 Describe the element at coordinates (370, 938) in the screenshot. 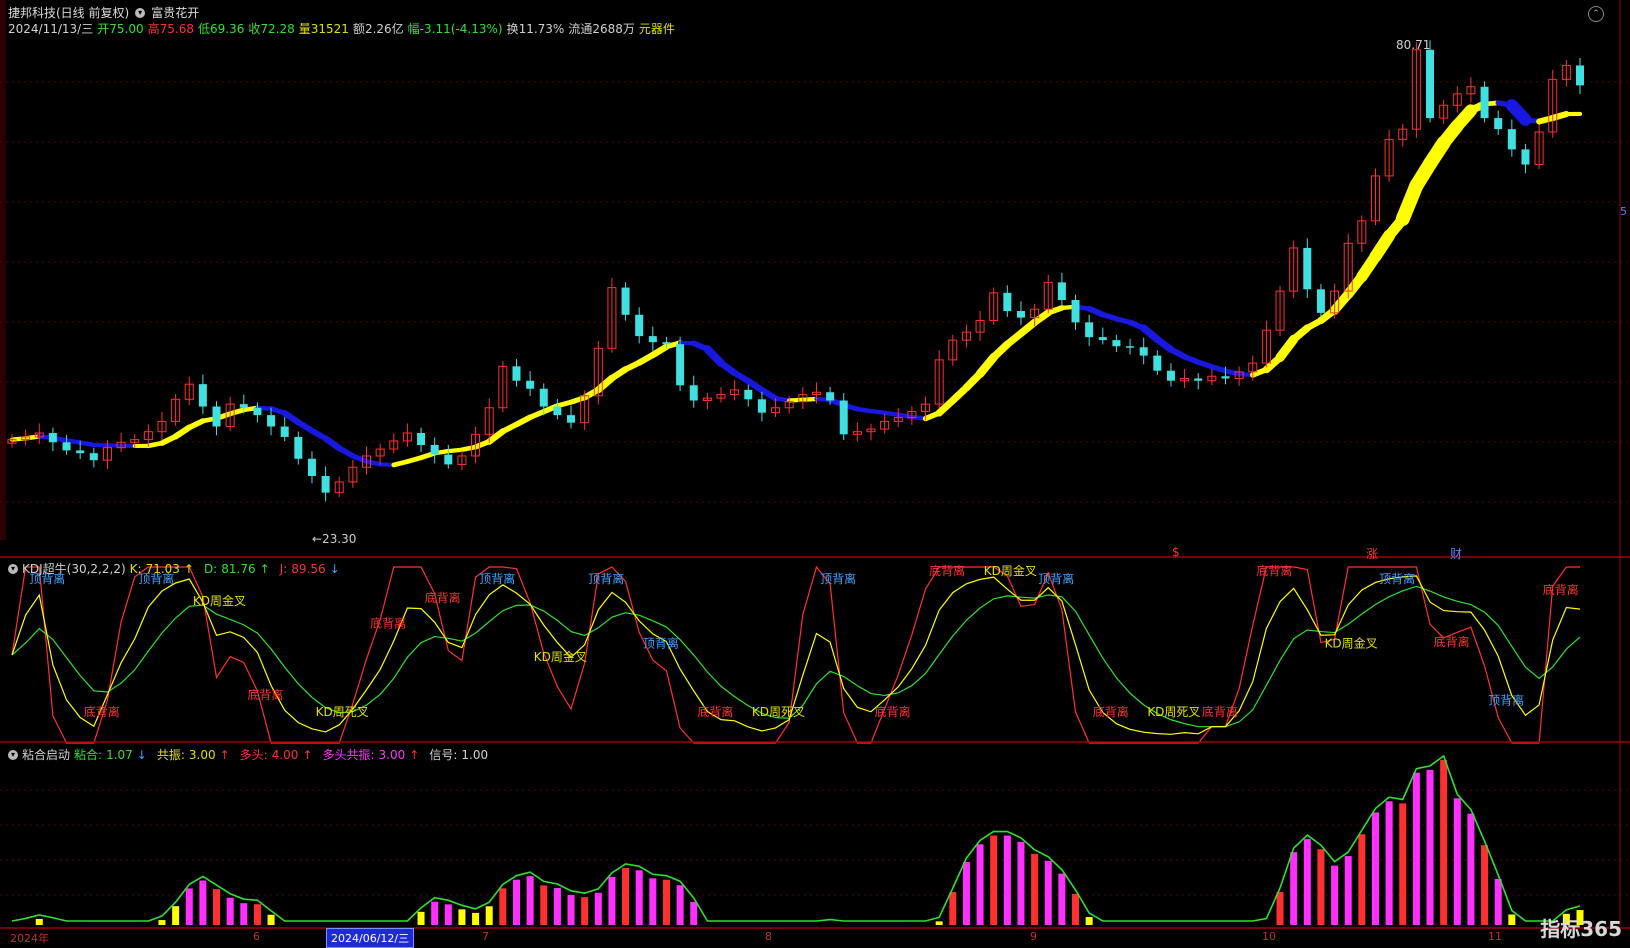

I see `cursor-date-box: 2024/06/12/三` at that location.